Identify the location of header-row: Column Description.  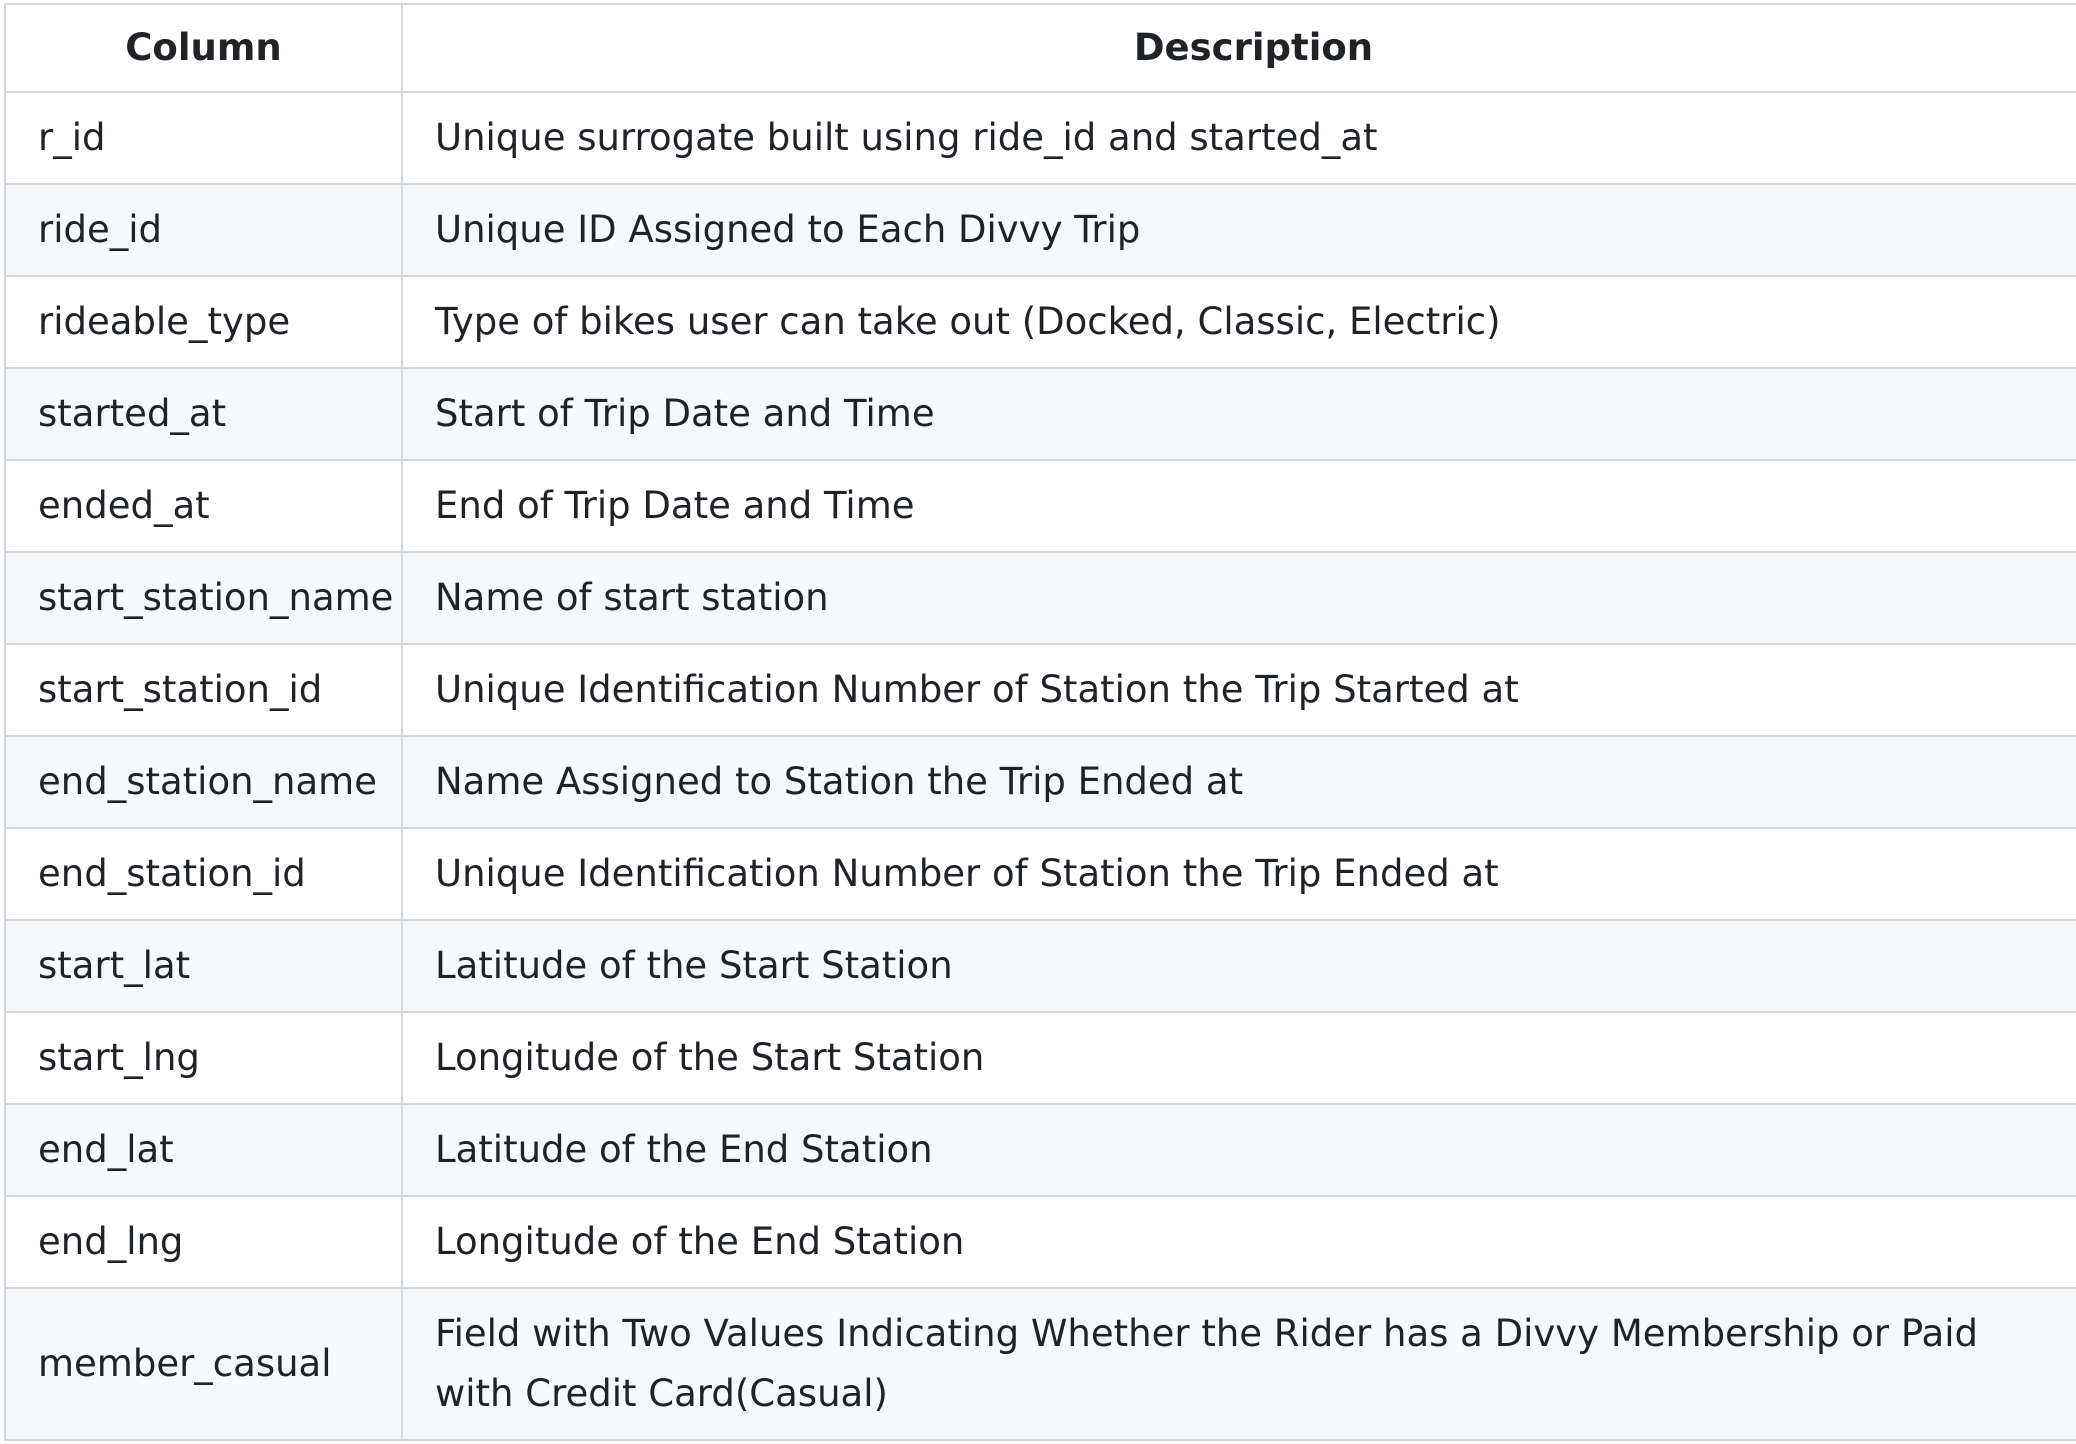
(1040, 48).